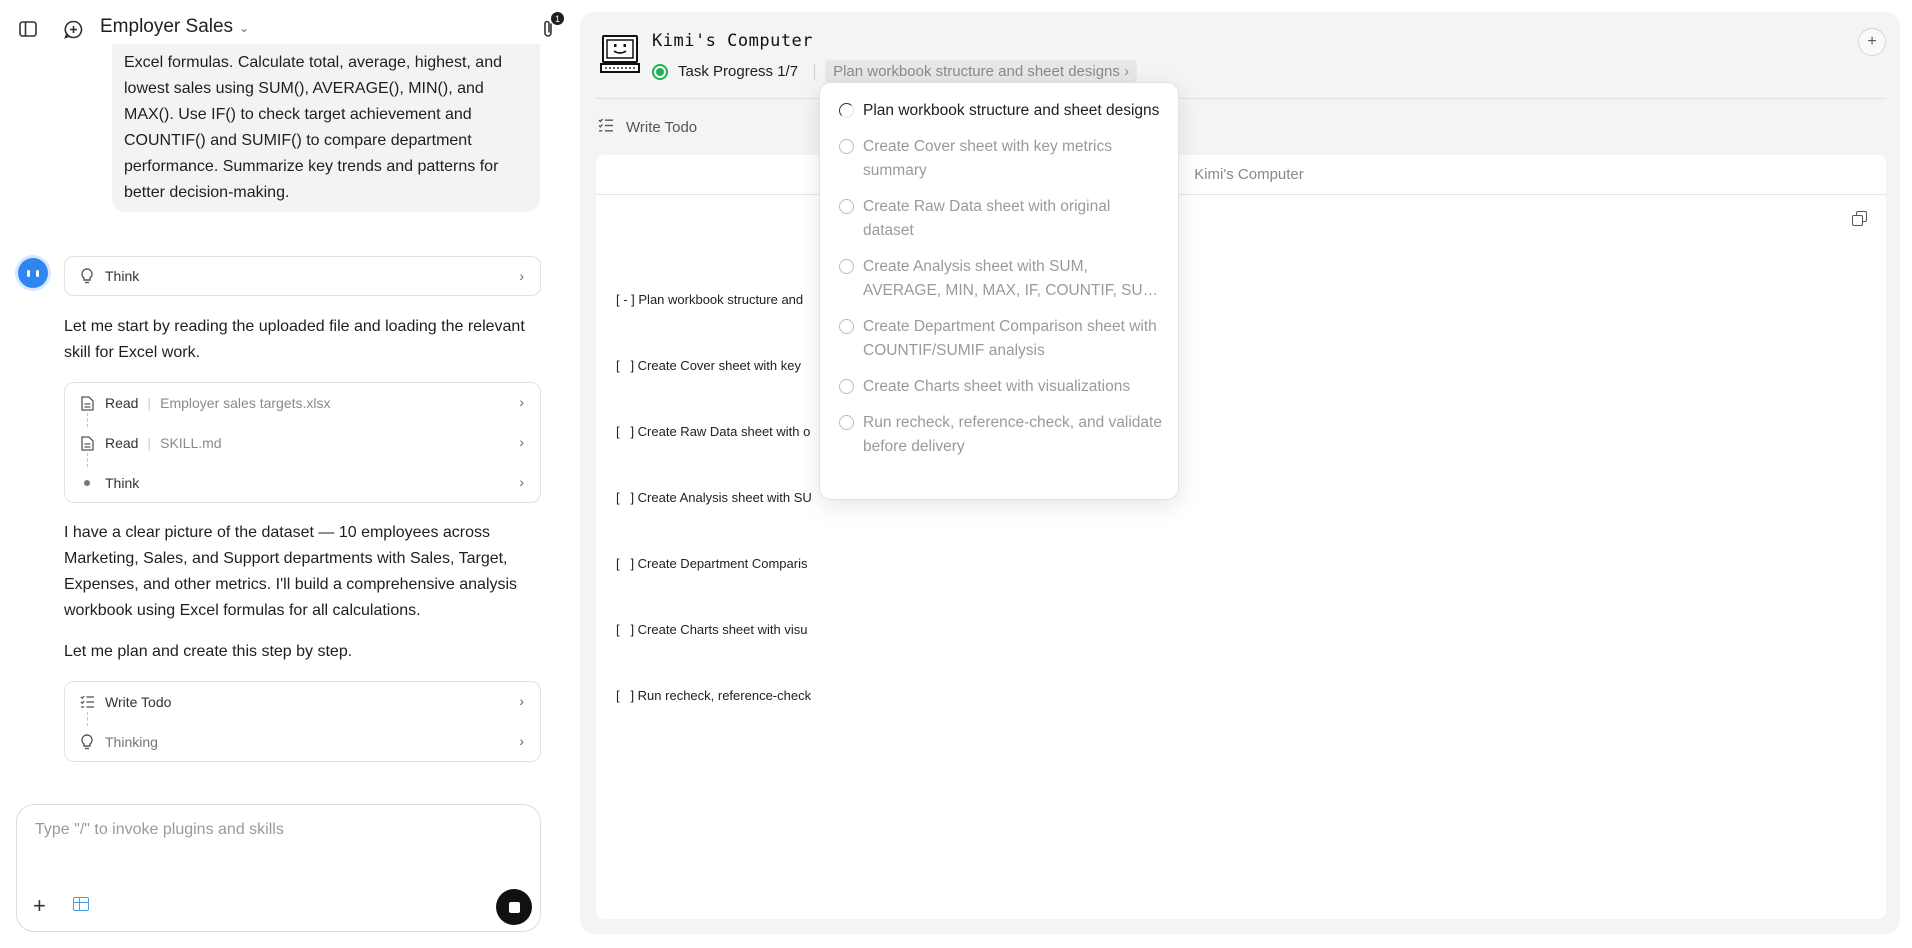 The height and width of the screenshot is (948, 1912). Describe the element at coordinates (302, 742) in the screenshot. I see `tool-row-thinking: Thinking ›` at that location.